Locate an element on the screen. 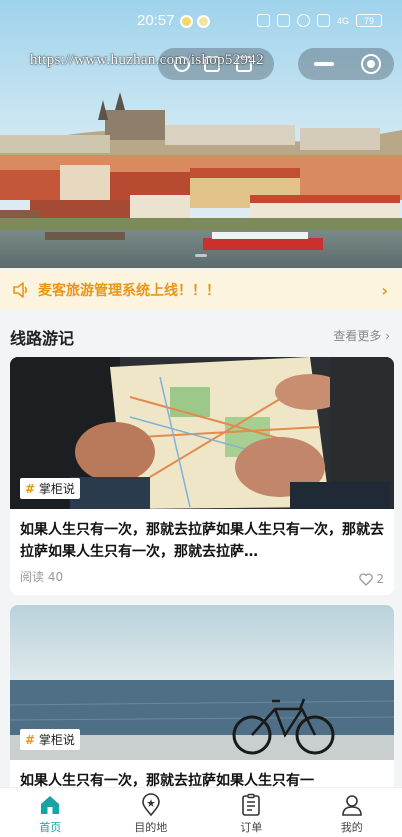 The width and height of the screenshot is (402, 837). notice-bar: 麦客旅游管理系统上线！！！ › is located at coordinates (201, 290).